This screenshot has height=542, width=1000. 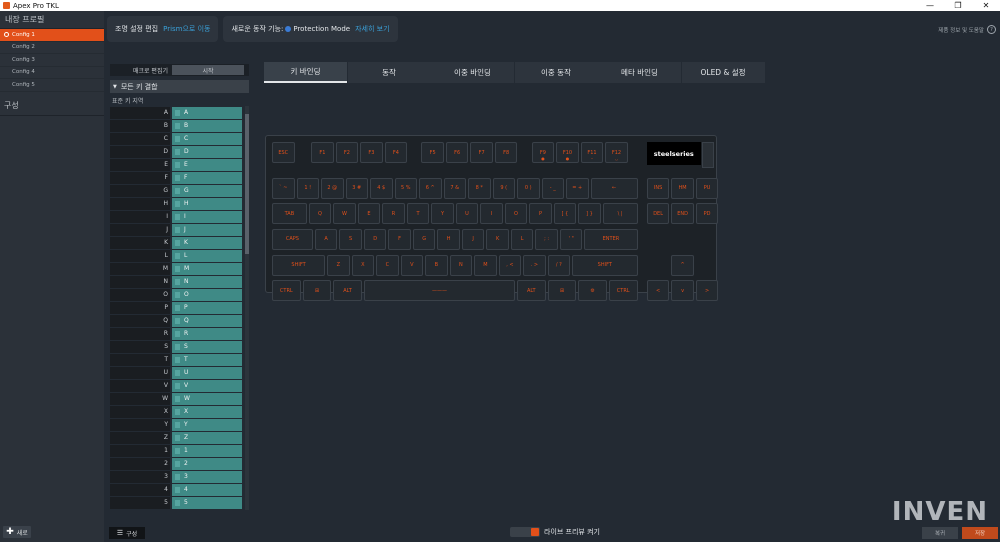 What do you see at coordinates (186, 29) in the screenshot?
I see `prism-link: Prism으로 이동` at bounding box center [186, 29].